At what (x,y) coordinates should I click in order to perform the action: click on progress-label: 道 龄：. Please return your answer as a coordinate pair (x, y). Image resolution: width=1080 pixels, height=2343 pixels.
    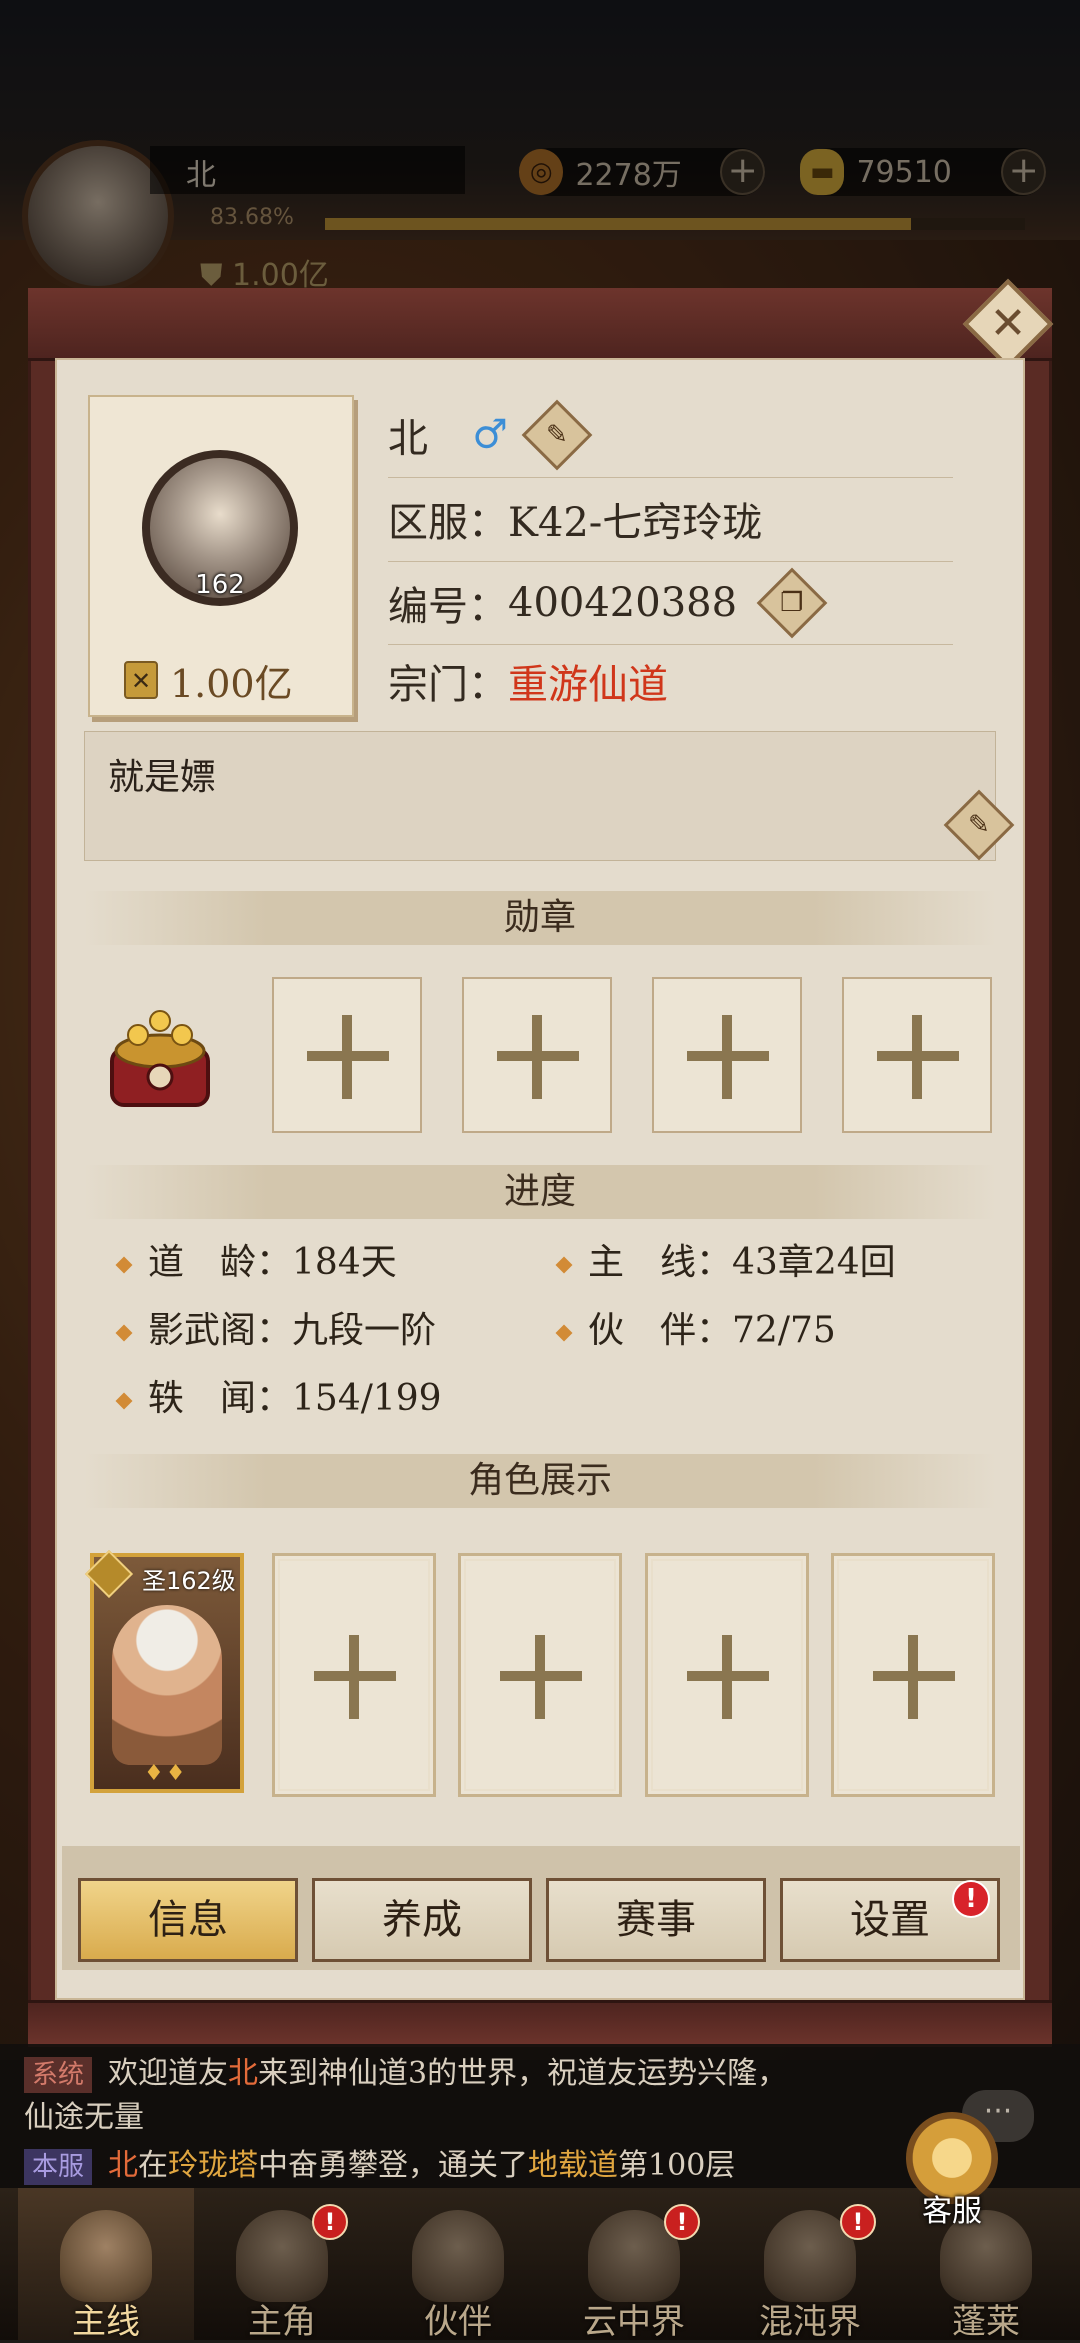
    Looking at the image, I should click on (220, 1262).